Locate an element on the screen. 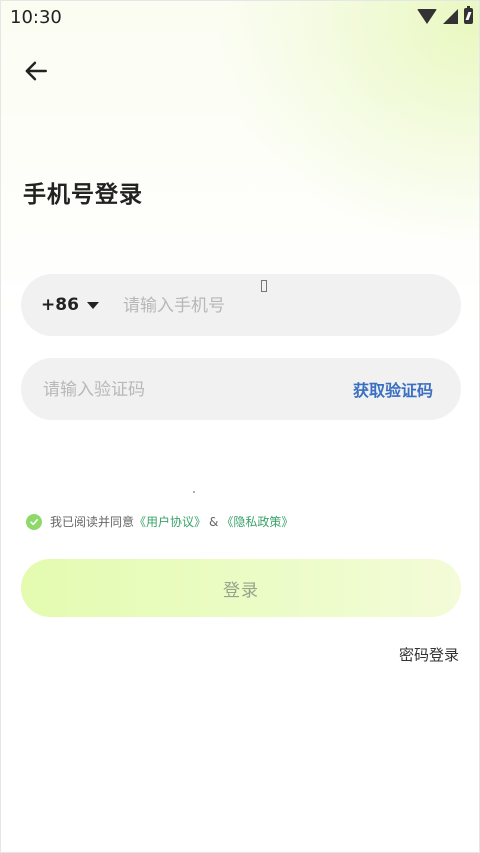  password-login-link: 密码登录 is located at coordinates (429, 654).